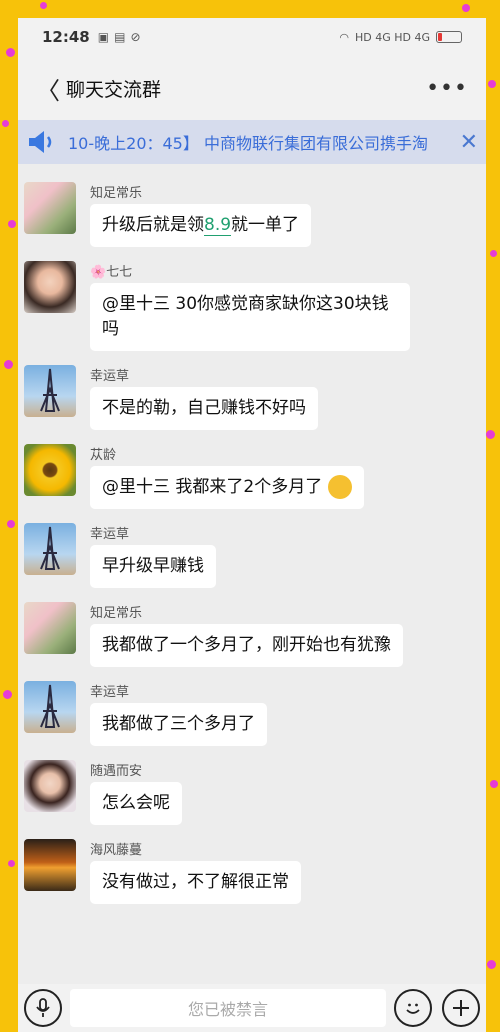 The height and width of the screenshot is (1032, 500). What do you see at coordinates (114, 89) in the screenshot?
I see `page-title: 聊天交流群` at bounding box center [114, 89].